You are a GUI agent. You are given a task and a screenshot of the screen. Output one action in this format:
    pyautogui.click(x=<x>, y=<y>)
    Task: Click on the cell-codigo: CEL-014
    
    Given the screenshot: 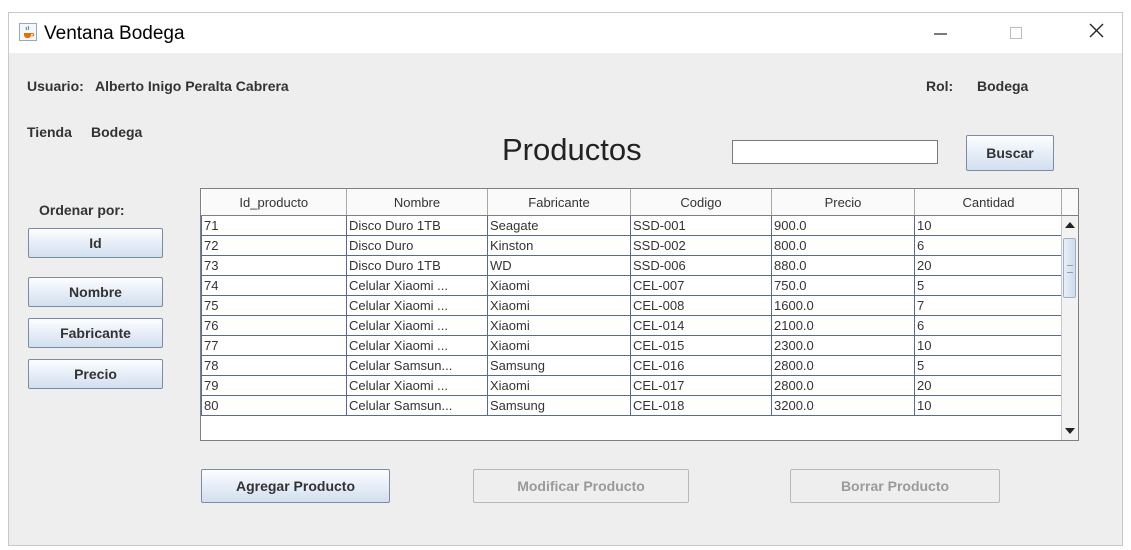 What is the action you would take?
    pyautogui.click(x=701, y=325)
    